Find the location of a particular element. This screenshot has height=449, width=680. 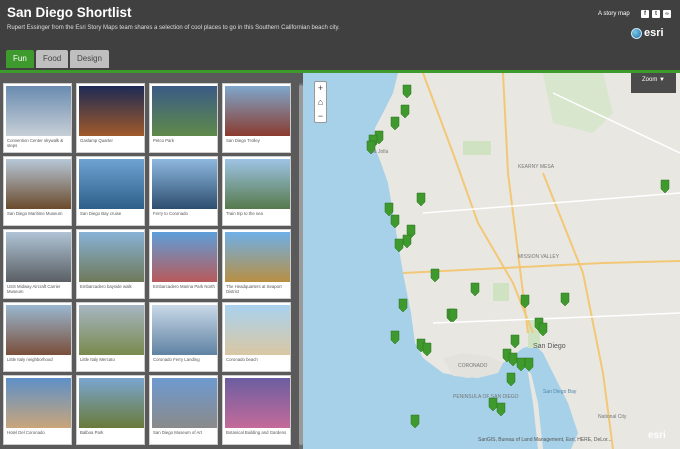

zoom-control: + ⌂ − is located at coordinates (320, 102).